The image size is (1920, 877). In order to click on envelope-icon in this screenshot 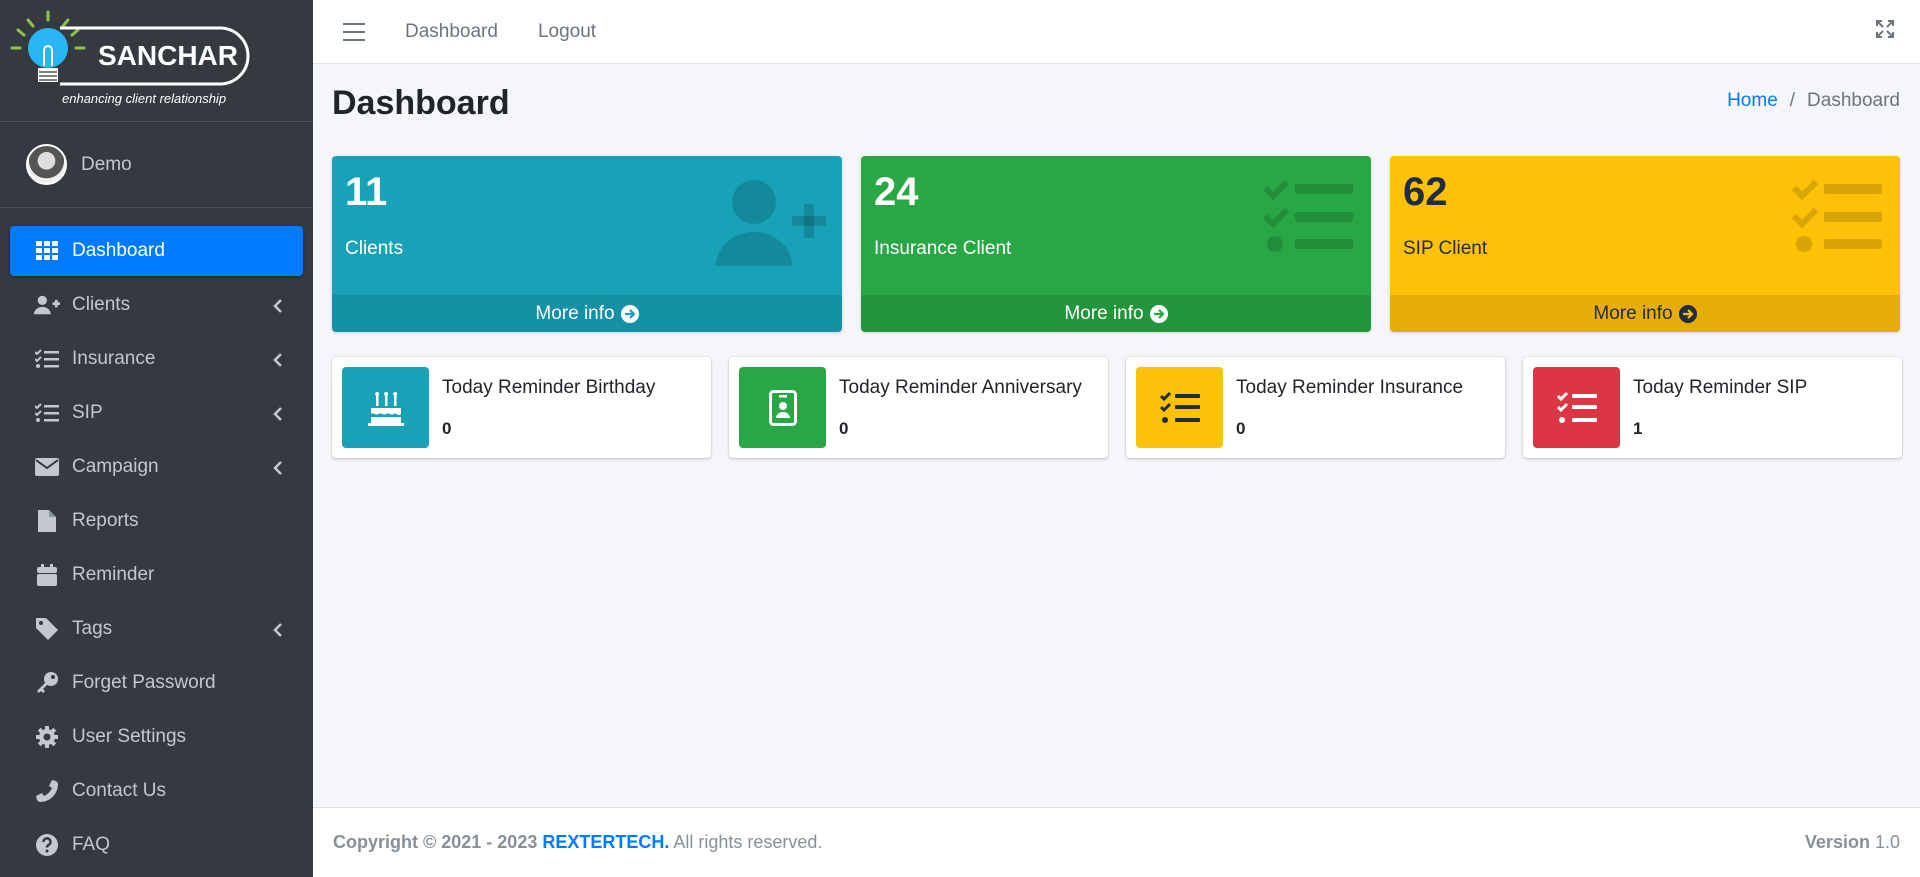, I will do `click(47, 467)`.